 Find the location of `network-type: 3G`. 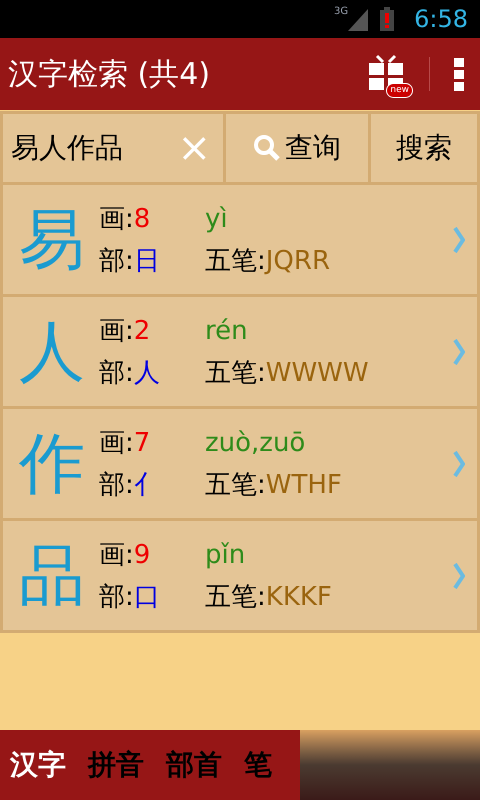

network-type: 3G is located at coordinates (341, 12).